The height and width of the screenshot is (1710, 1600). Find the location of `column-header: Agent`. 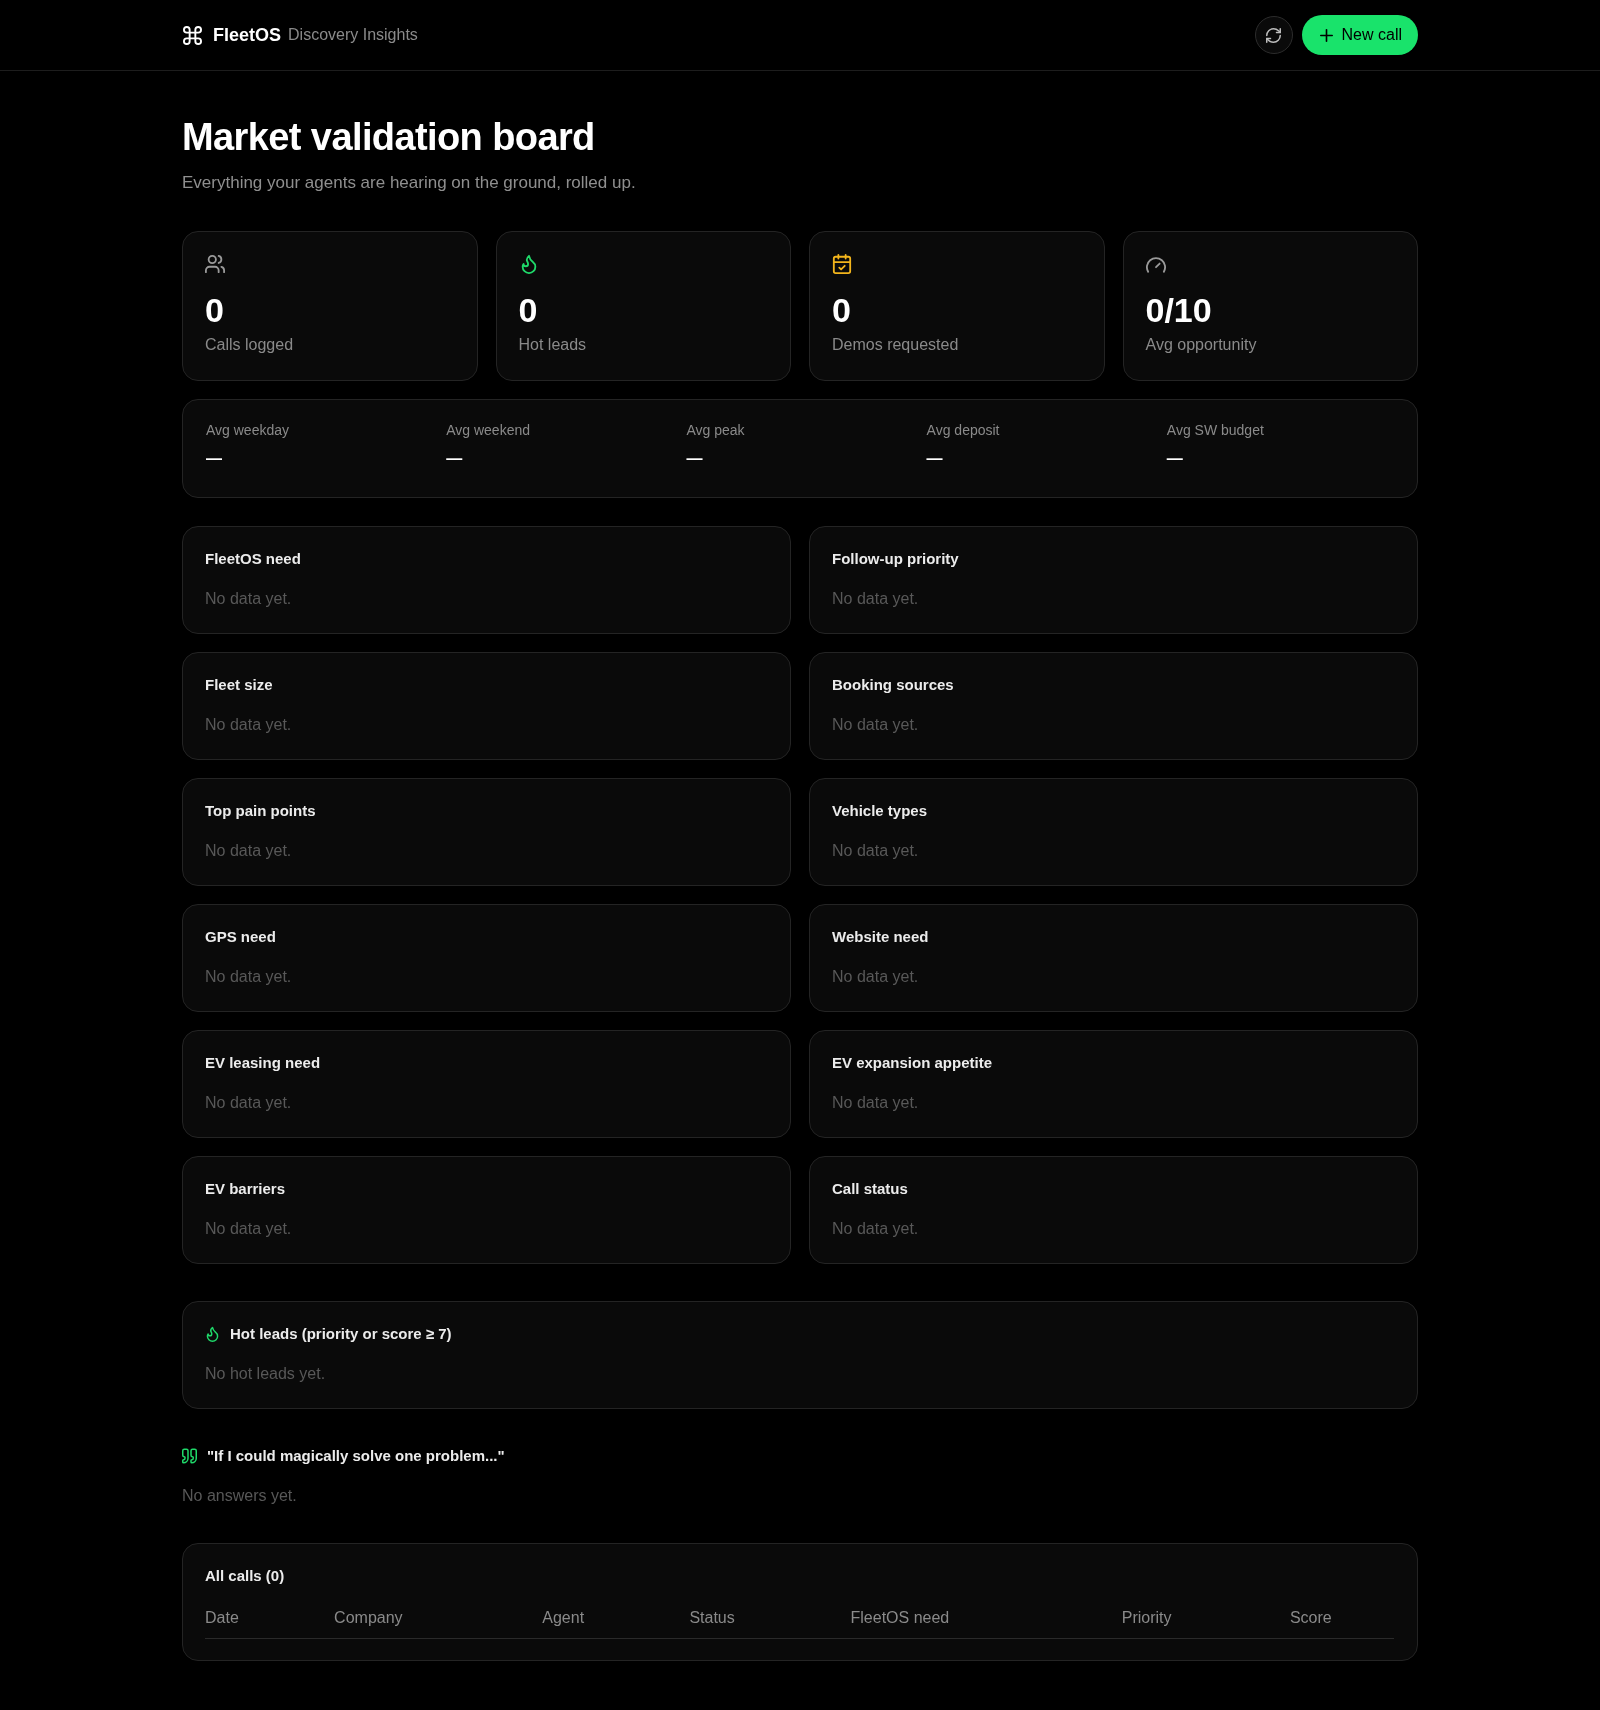

column-header: Agent is located at coordinates (564, 1618).